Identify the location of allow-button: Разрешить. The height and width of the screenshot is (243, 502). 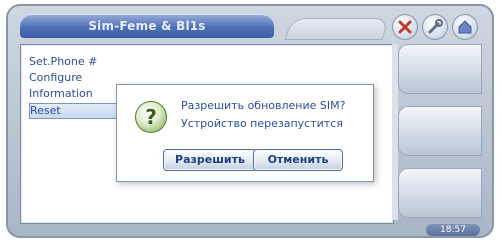
(210, 160).